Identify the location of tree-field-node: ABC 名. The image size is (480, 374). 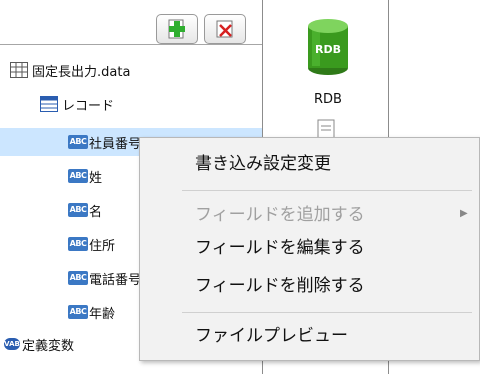
(85, 210).